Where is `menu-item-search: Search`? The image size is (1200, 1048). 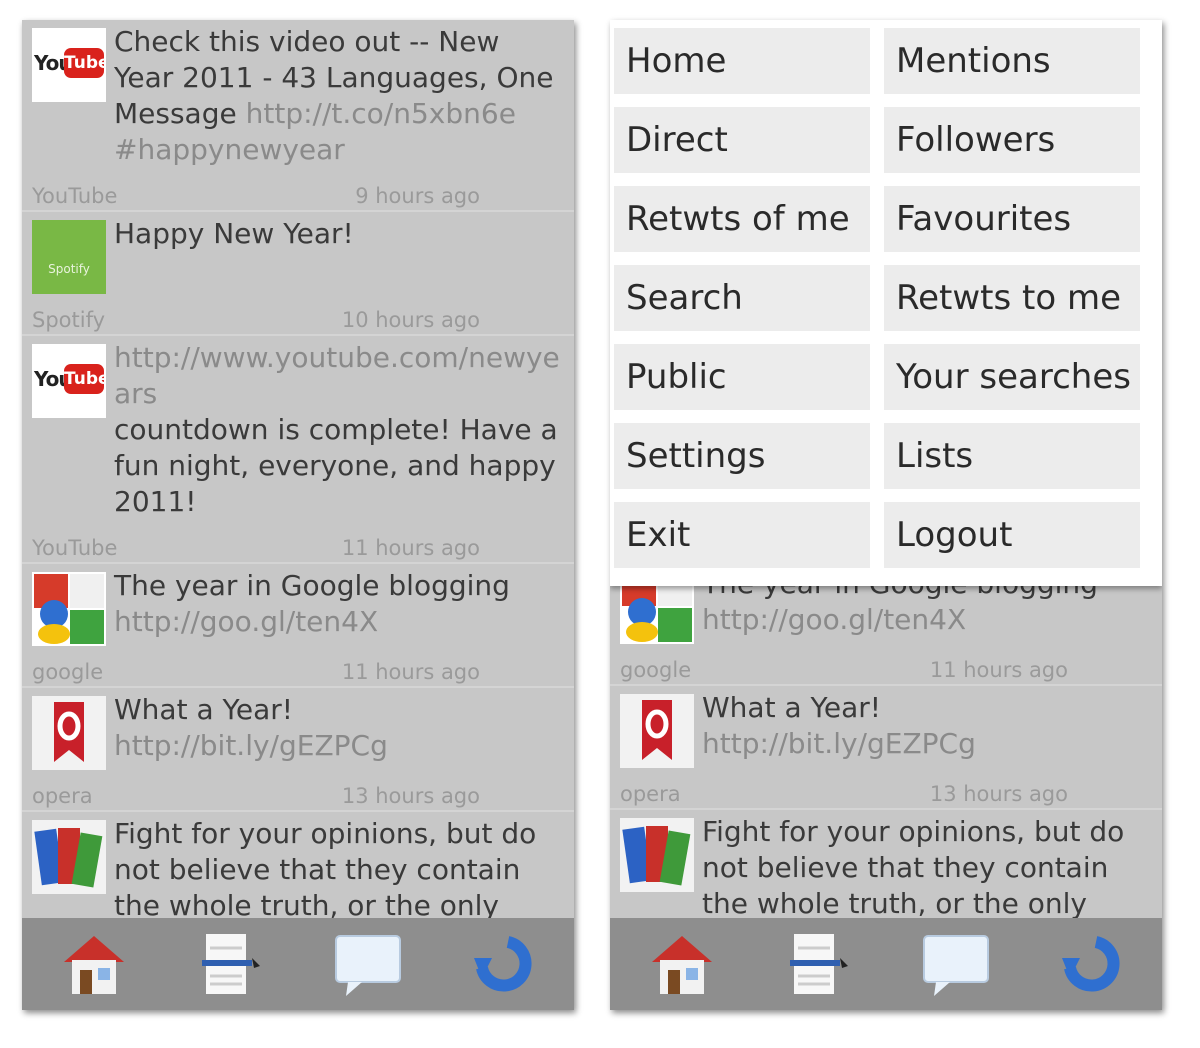
menu-item-search: Search is located at coordinates (742, 298).